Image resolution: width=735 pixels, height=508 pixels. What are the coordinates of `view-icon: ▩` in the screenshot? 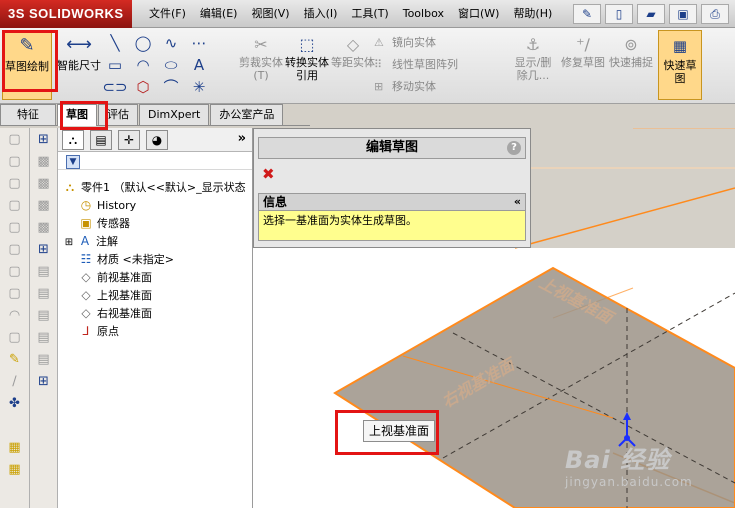 It's located at (44, 228).